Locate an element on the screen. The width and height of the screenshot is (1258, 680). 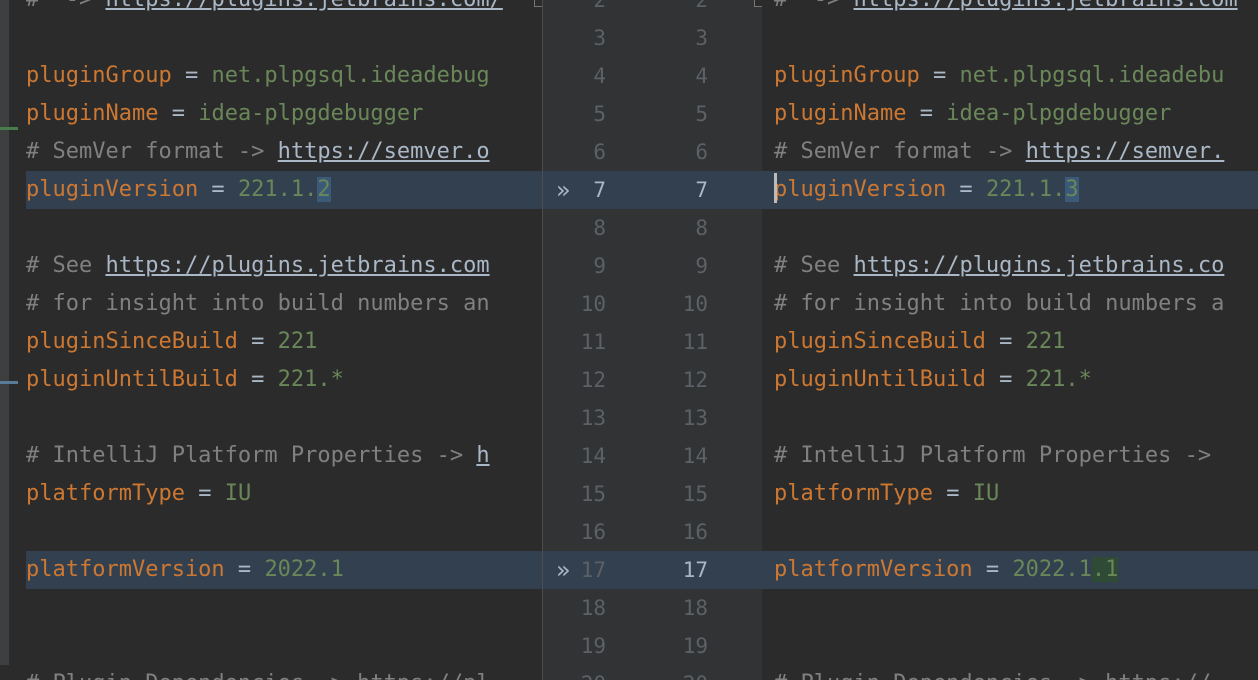
left-line-number: 5 is located at coordinates (599, 114).